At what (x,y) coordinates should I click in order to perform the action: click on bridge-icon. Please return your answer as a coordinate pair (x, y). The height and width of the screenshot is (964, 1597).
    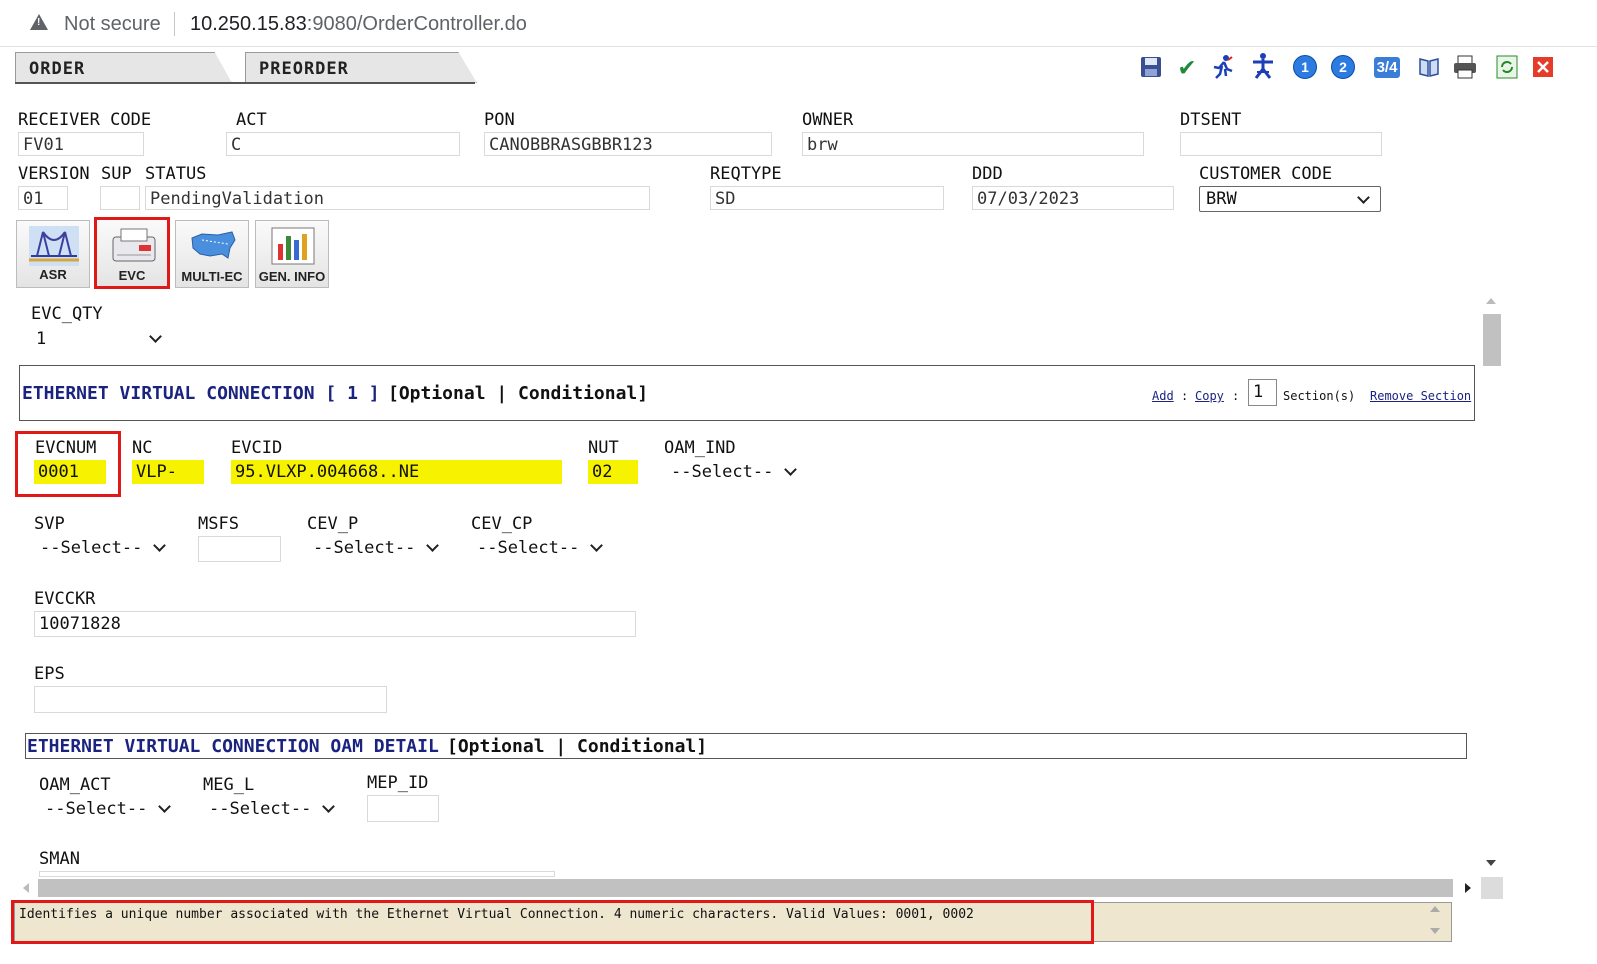
    Looking at the image, I should click on (54, 246).